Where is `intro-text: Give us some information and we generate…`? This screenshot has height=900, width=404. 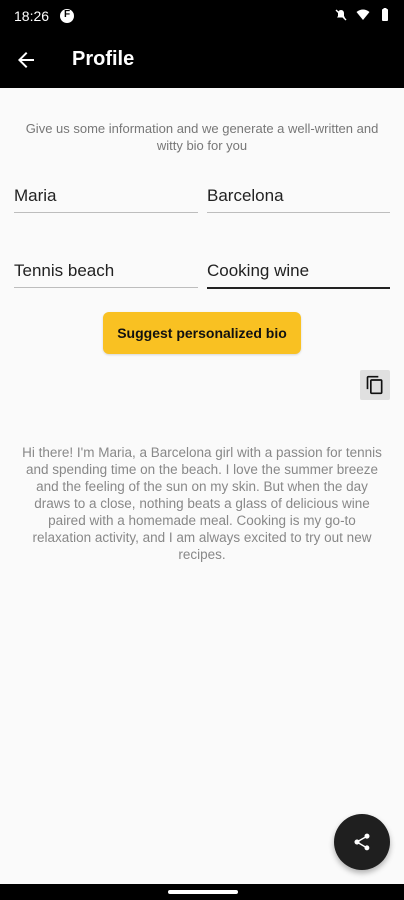 intro-text: Give us some information and we generate… is located at coordinates (202, 137).